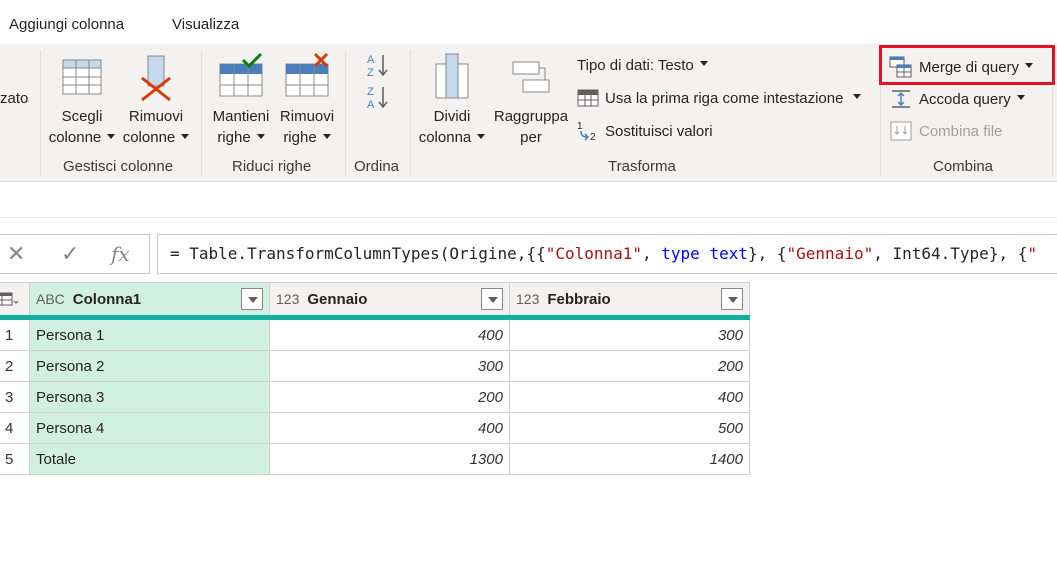  What do you see at coordinates (580, 126) in the screenshot?
I see `svg-text: 1` at bounding box center [580, 126].